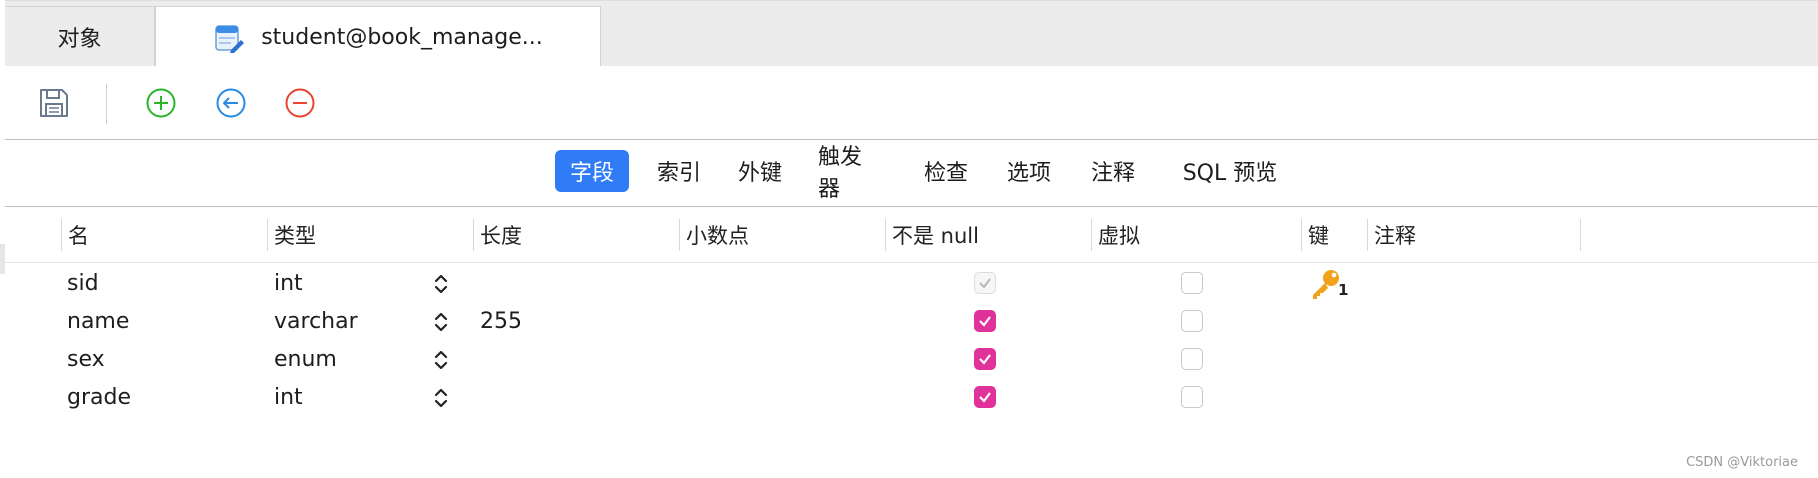  What do you see at coordinates (592, 171) in the screenshot?
I see `tab-fields: 字段` at bounding box center [592, 171].